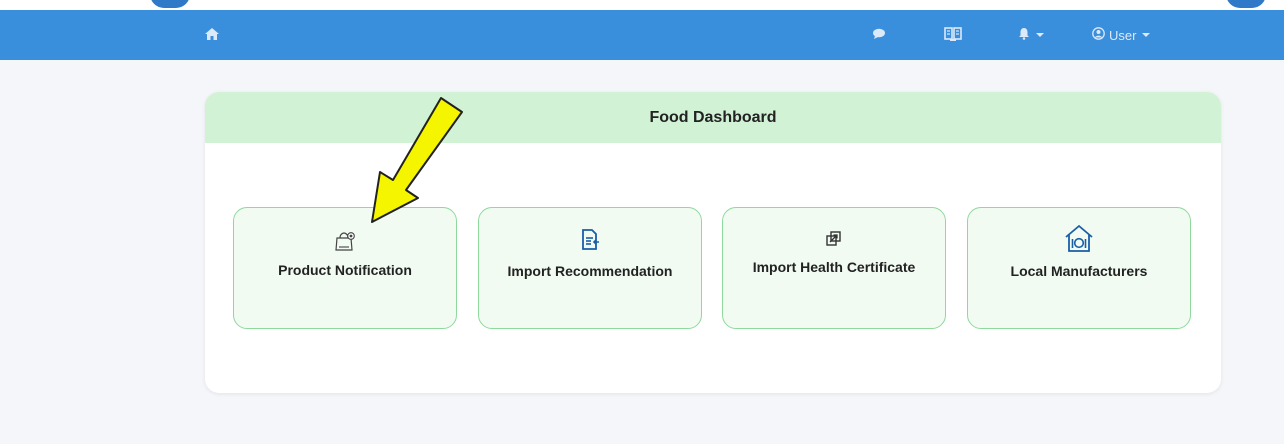 Image resolution: width=1284 pixels, height=444 pixels. What do you see at coordinates (834, 239) in the screenshot?
I see `certificate-link-icon` at bounding box center [834, 239].